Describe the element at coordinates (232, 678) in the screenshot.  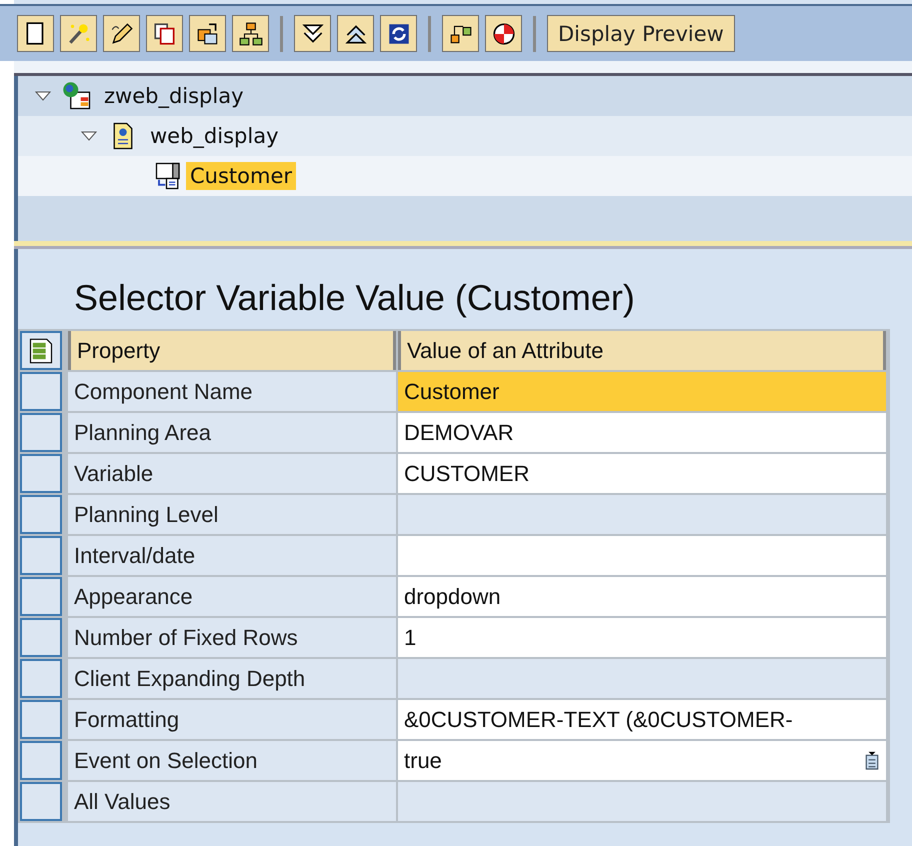
I see `table-cell: Client Expanding Depth` at that location.